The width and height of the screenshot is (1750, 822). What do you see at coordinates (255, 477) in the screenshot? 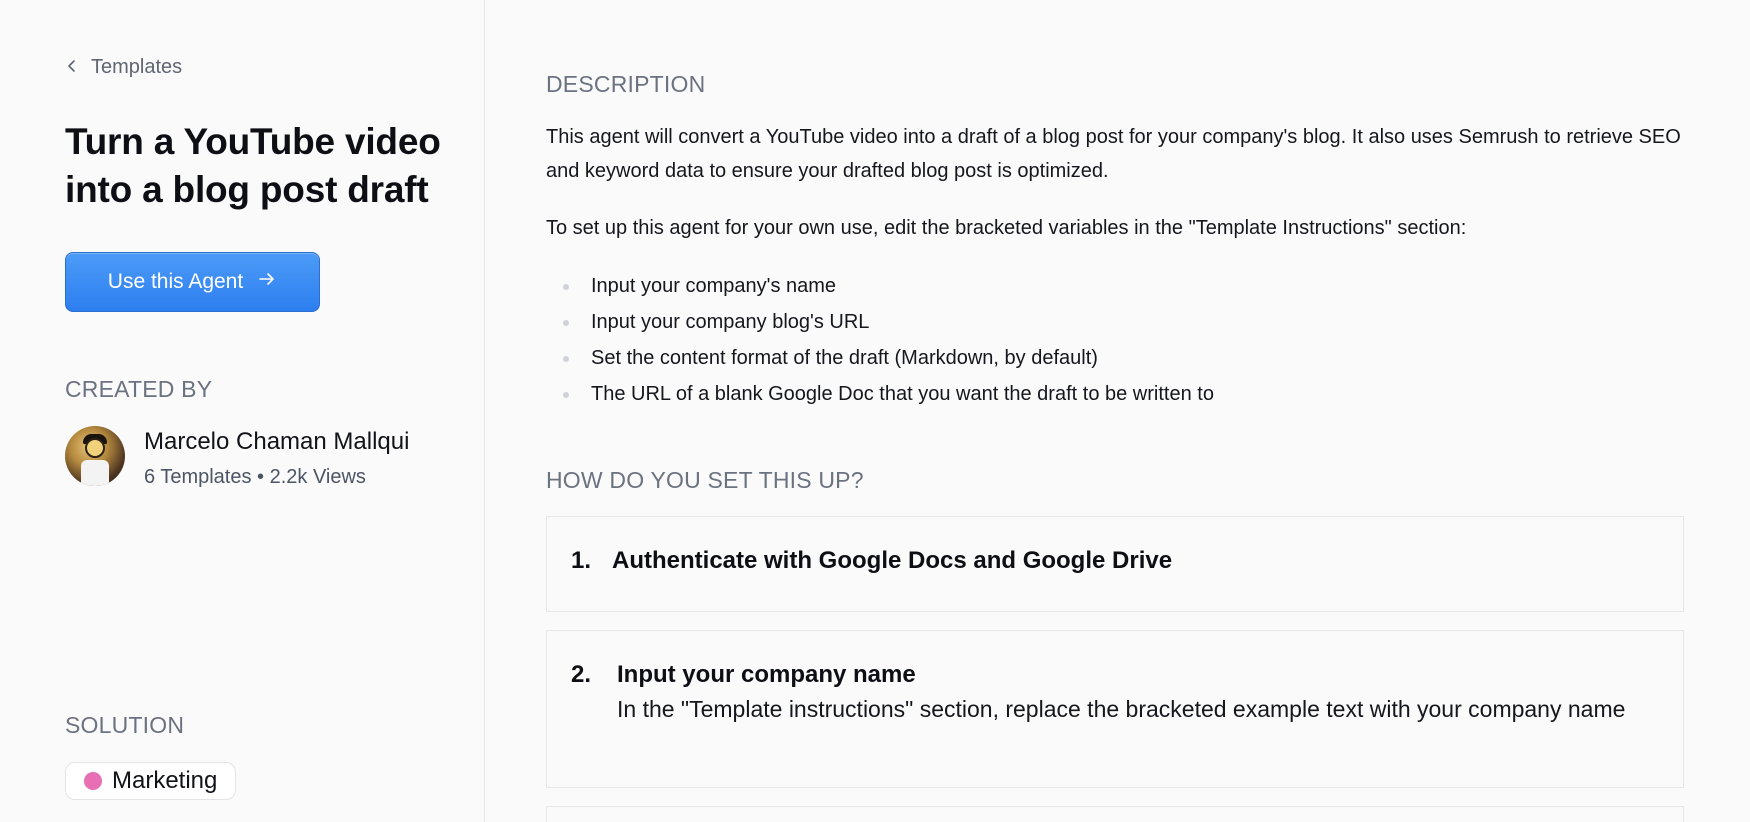
I see `creator-stats: 6 Templates • 2.2k Views` at bounding box center [255, 477].